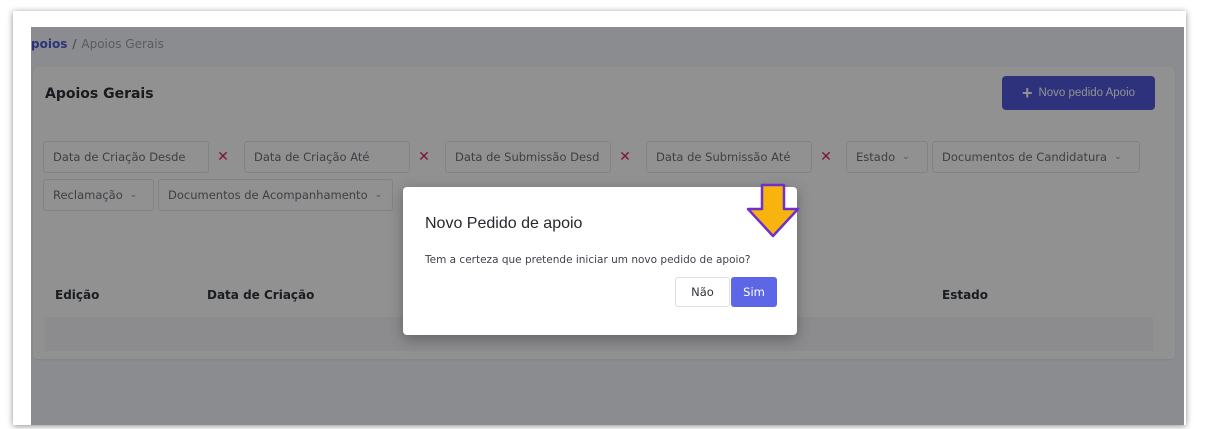  Describe the element at coordinates (773, 210) in the screenshot. I see `down-arrow-icon` at that location.